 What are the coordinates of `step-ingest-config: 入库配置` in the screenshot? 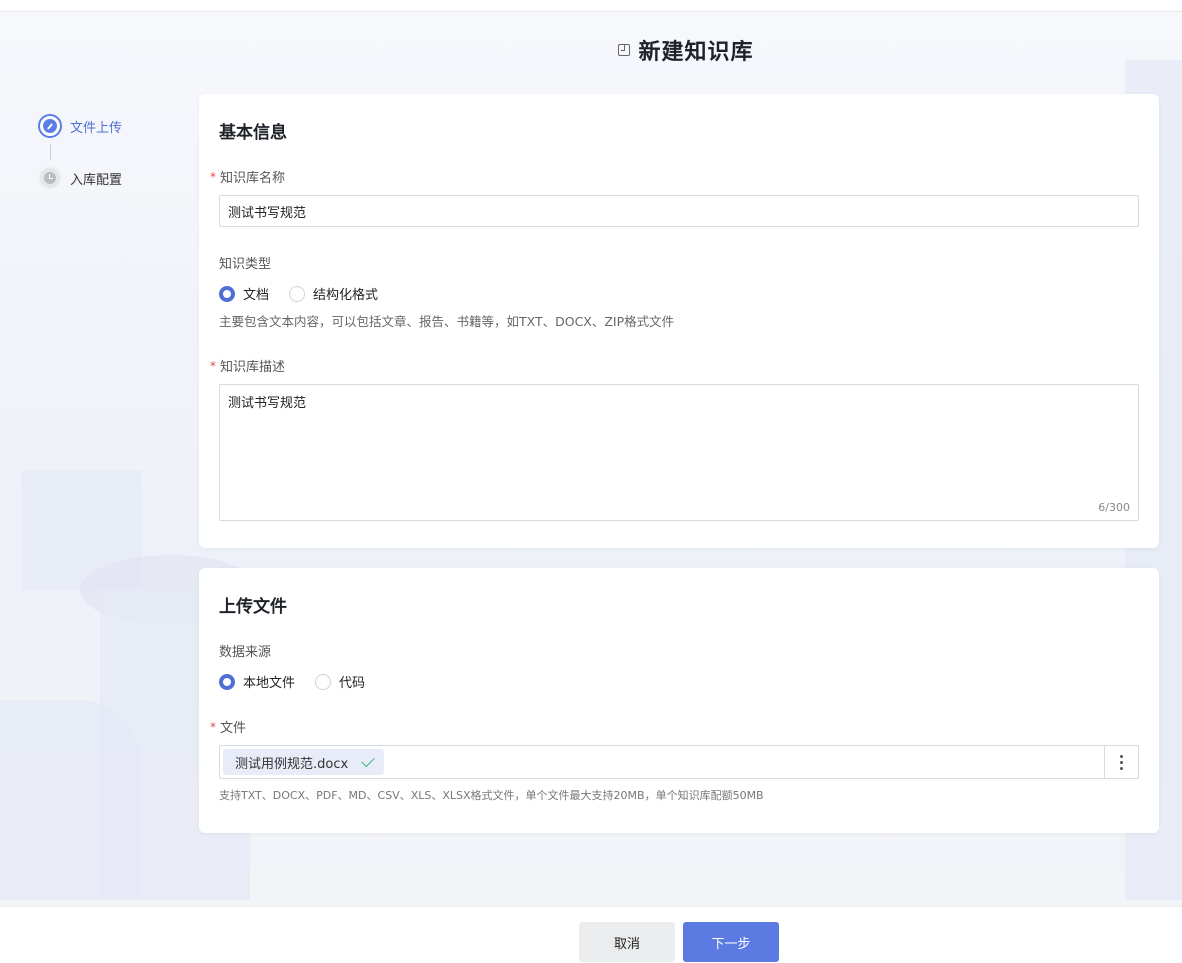 It's located at (80, 178).